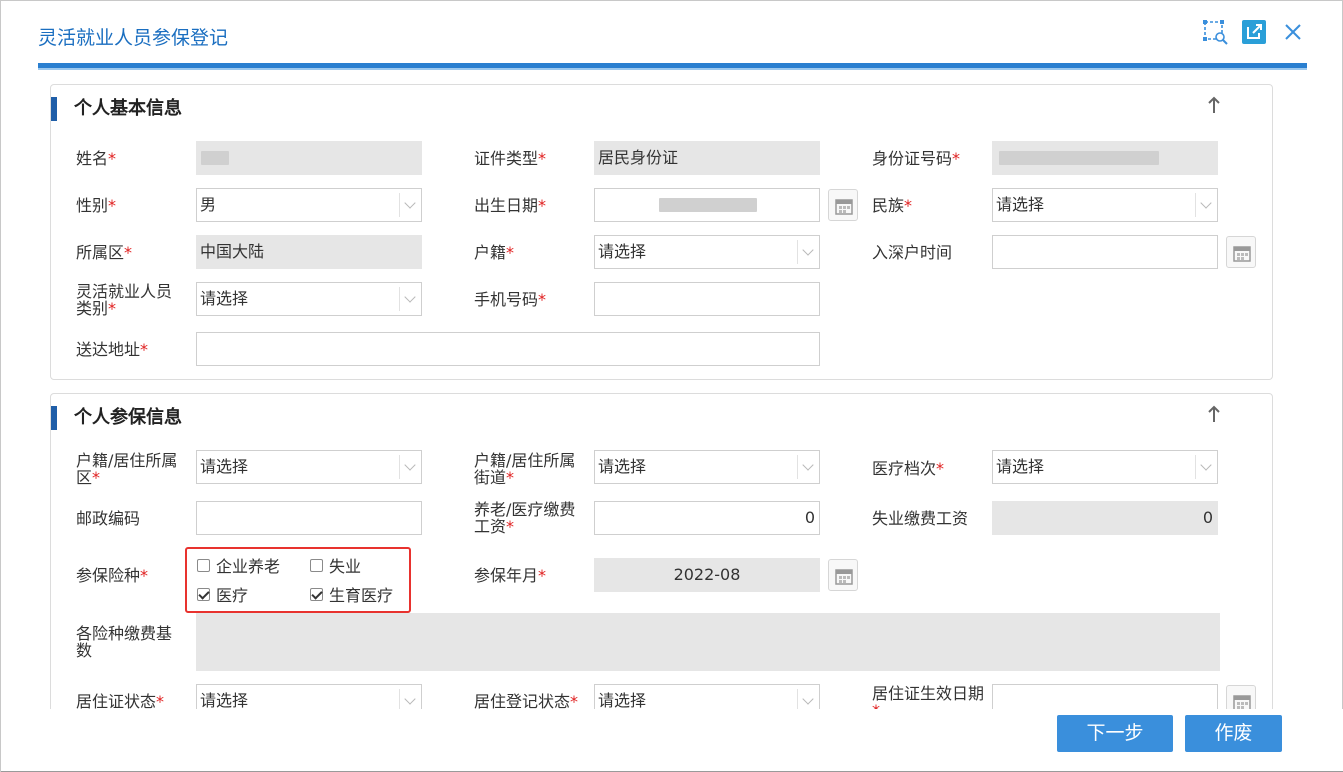  What do you see at coordinates (920, 518) in the screenshot?
I see `unemployment-wage-label: 失业缴费工资` at bounding box center [920, 518].